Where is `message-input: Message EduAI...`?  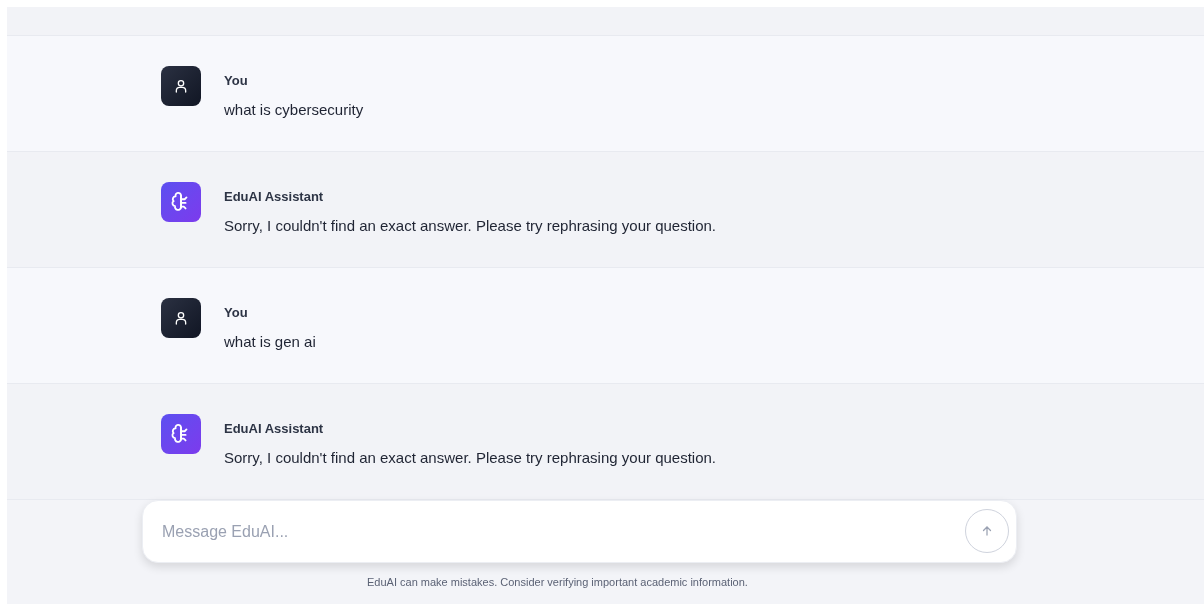 message-input: Message EduAI... is located at coordinates (579, 531).